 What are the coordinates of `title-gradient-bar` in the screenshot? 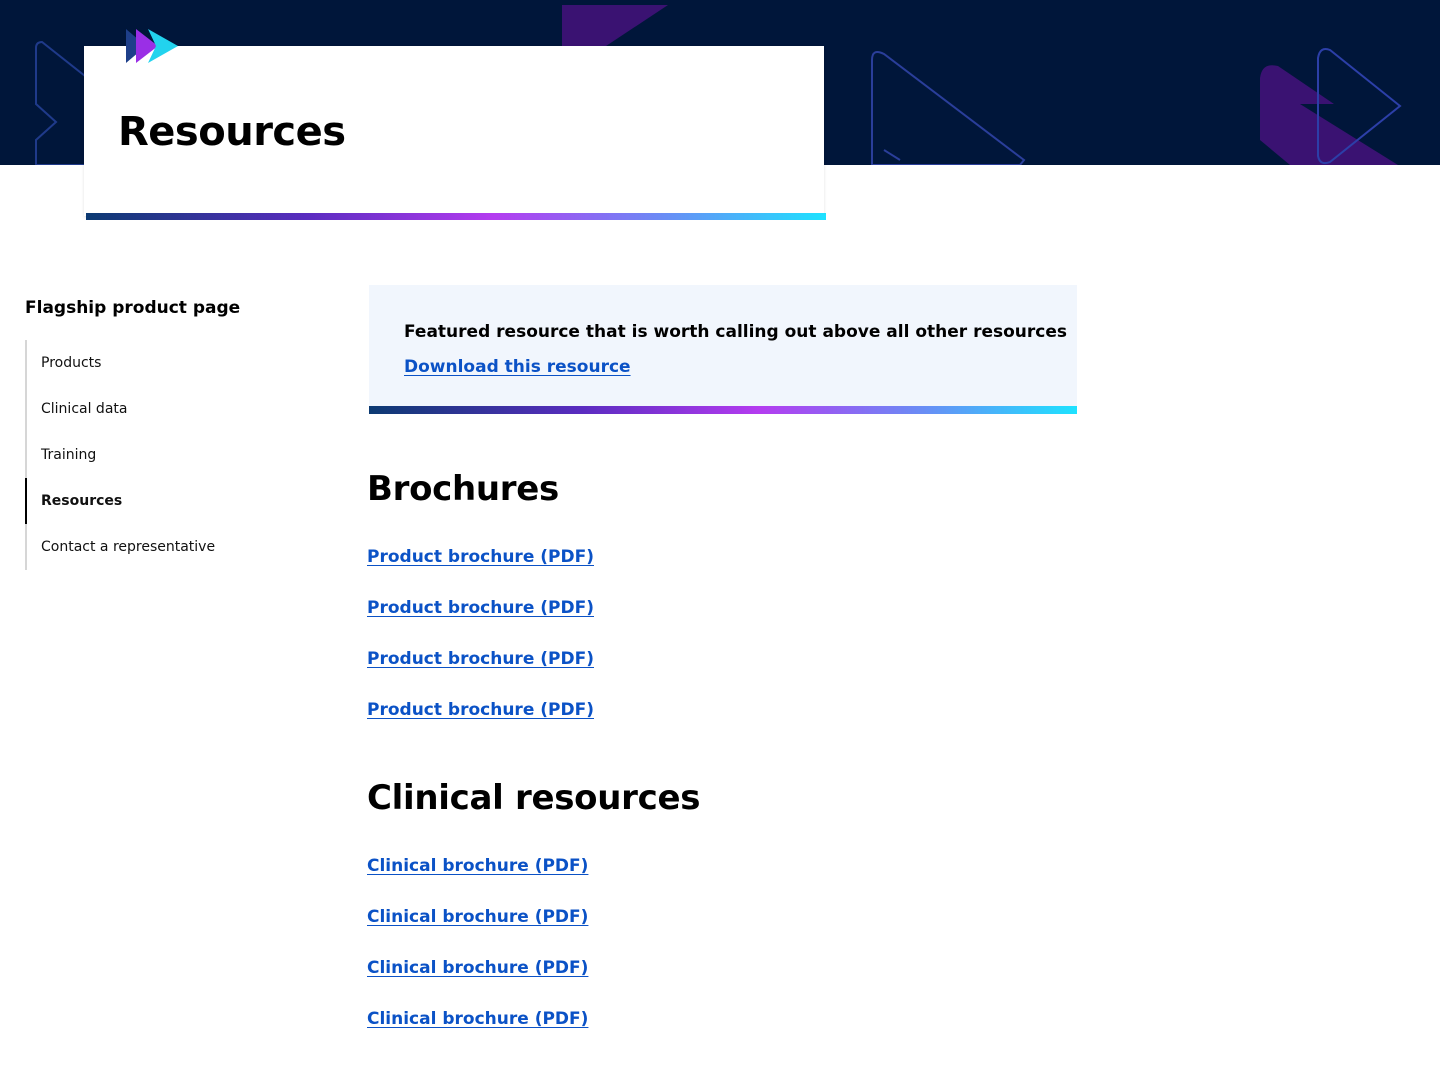 It's located at (456, 216).